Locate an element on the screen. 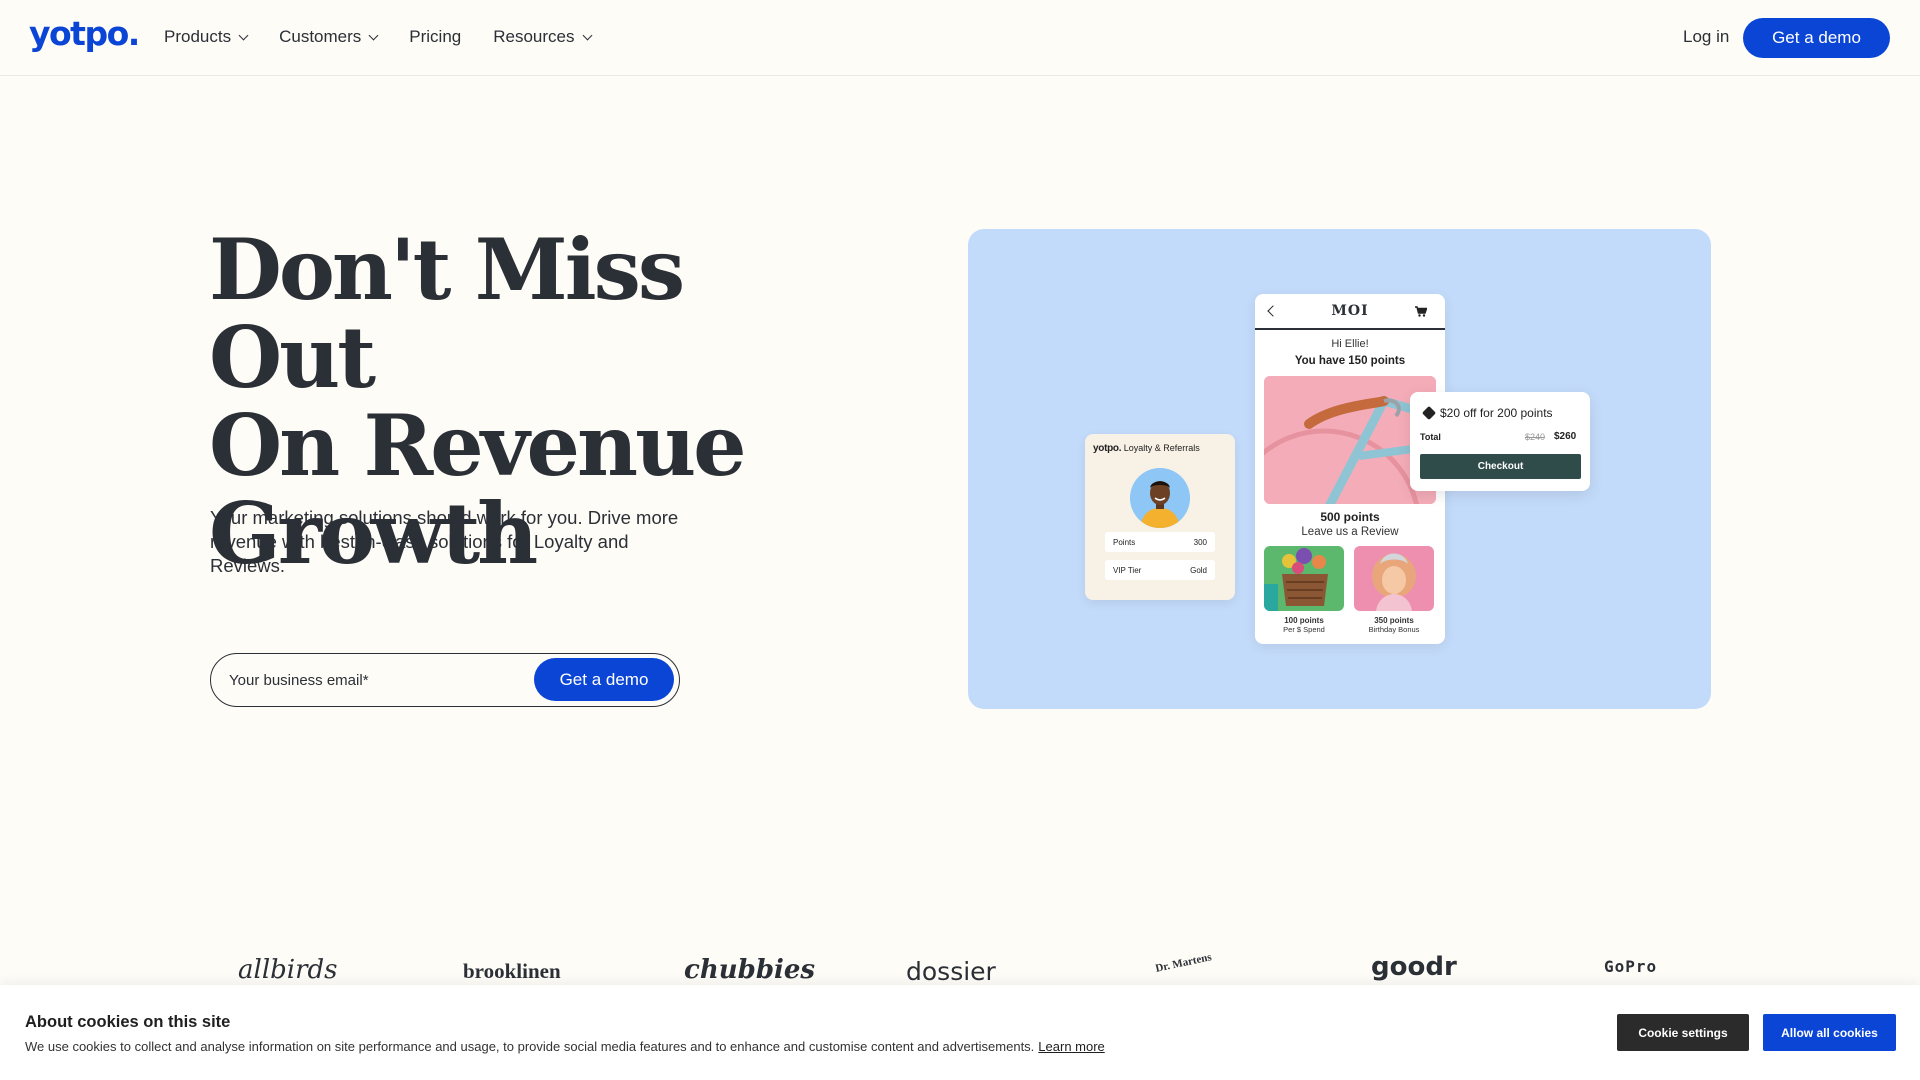 The width and height of the screenshot is (1920, 1080). cookie-banner-title: About cookies on this site is located at coordinates (128, 1022).